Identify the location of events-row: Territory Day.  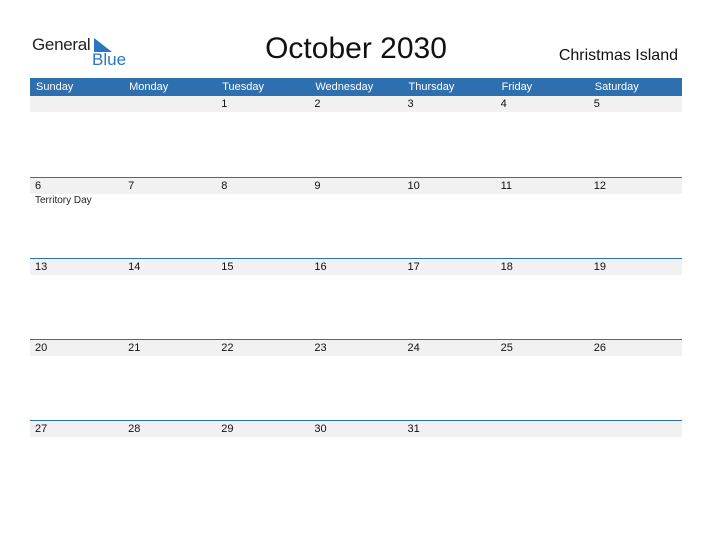
(356, 200).